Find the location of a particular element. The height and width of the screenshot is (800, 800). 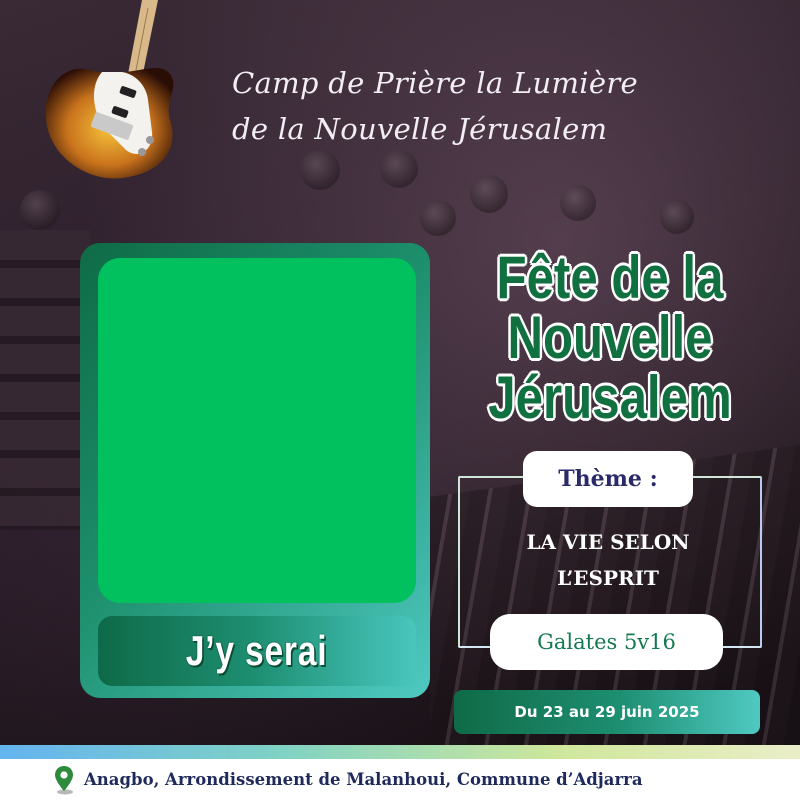

verse-pill: Galates 5v16 is located at coordinates (606, 642).